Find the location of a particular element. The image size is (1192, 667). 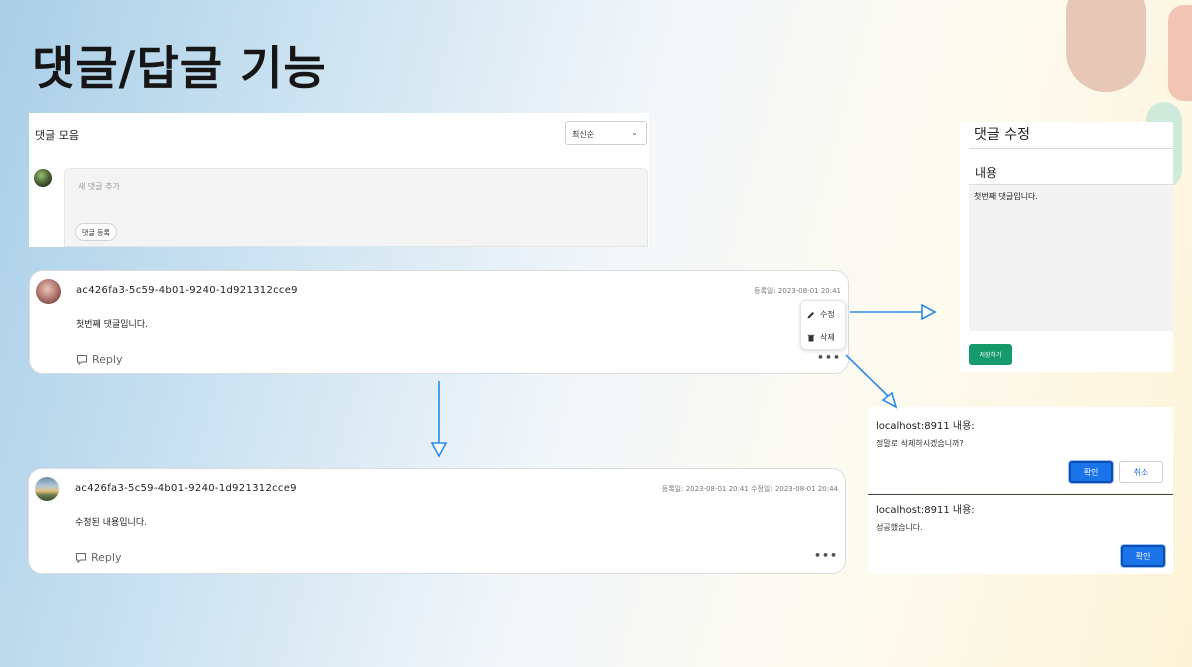

comment-content: 수정된 내용입니다. is located at coordinates (111, 523).